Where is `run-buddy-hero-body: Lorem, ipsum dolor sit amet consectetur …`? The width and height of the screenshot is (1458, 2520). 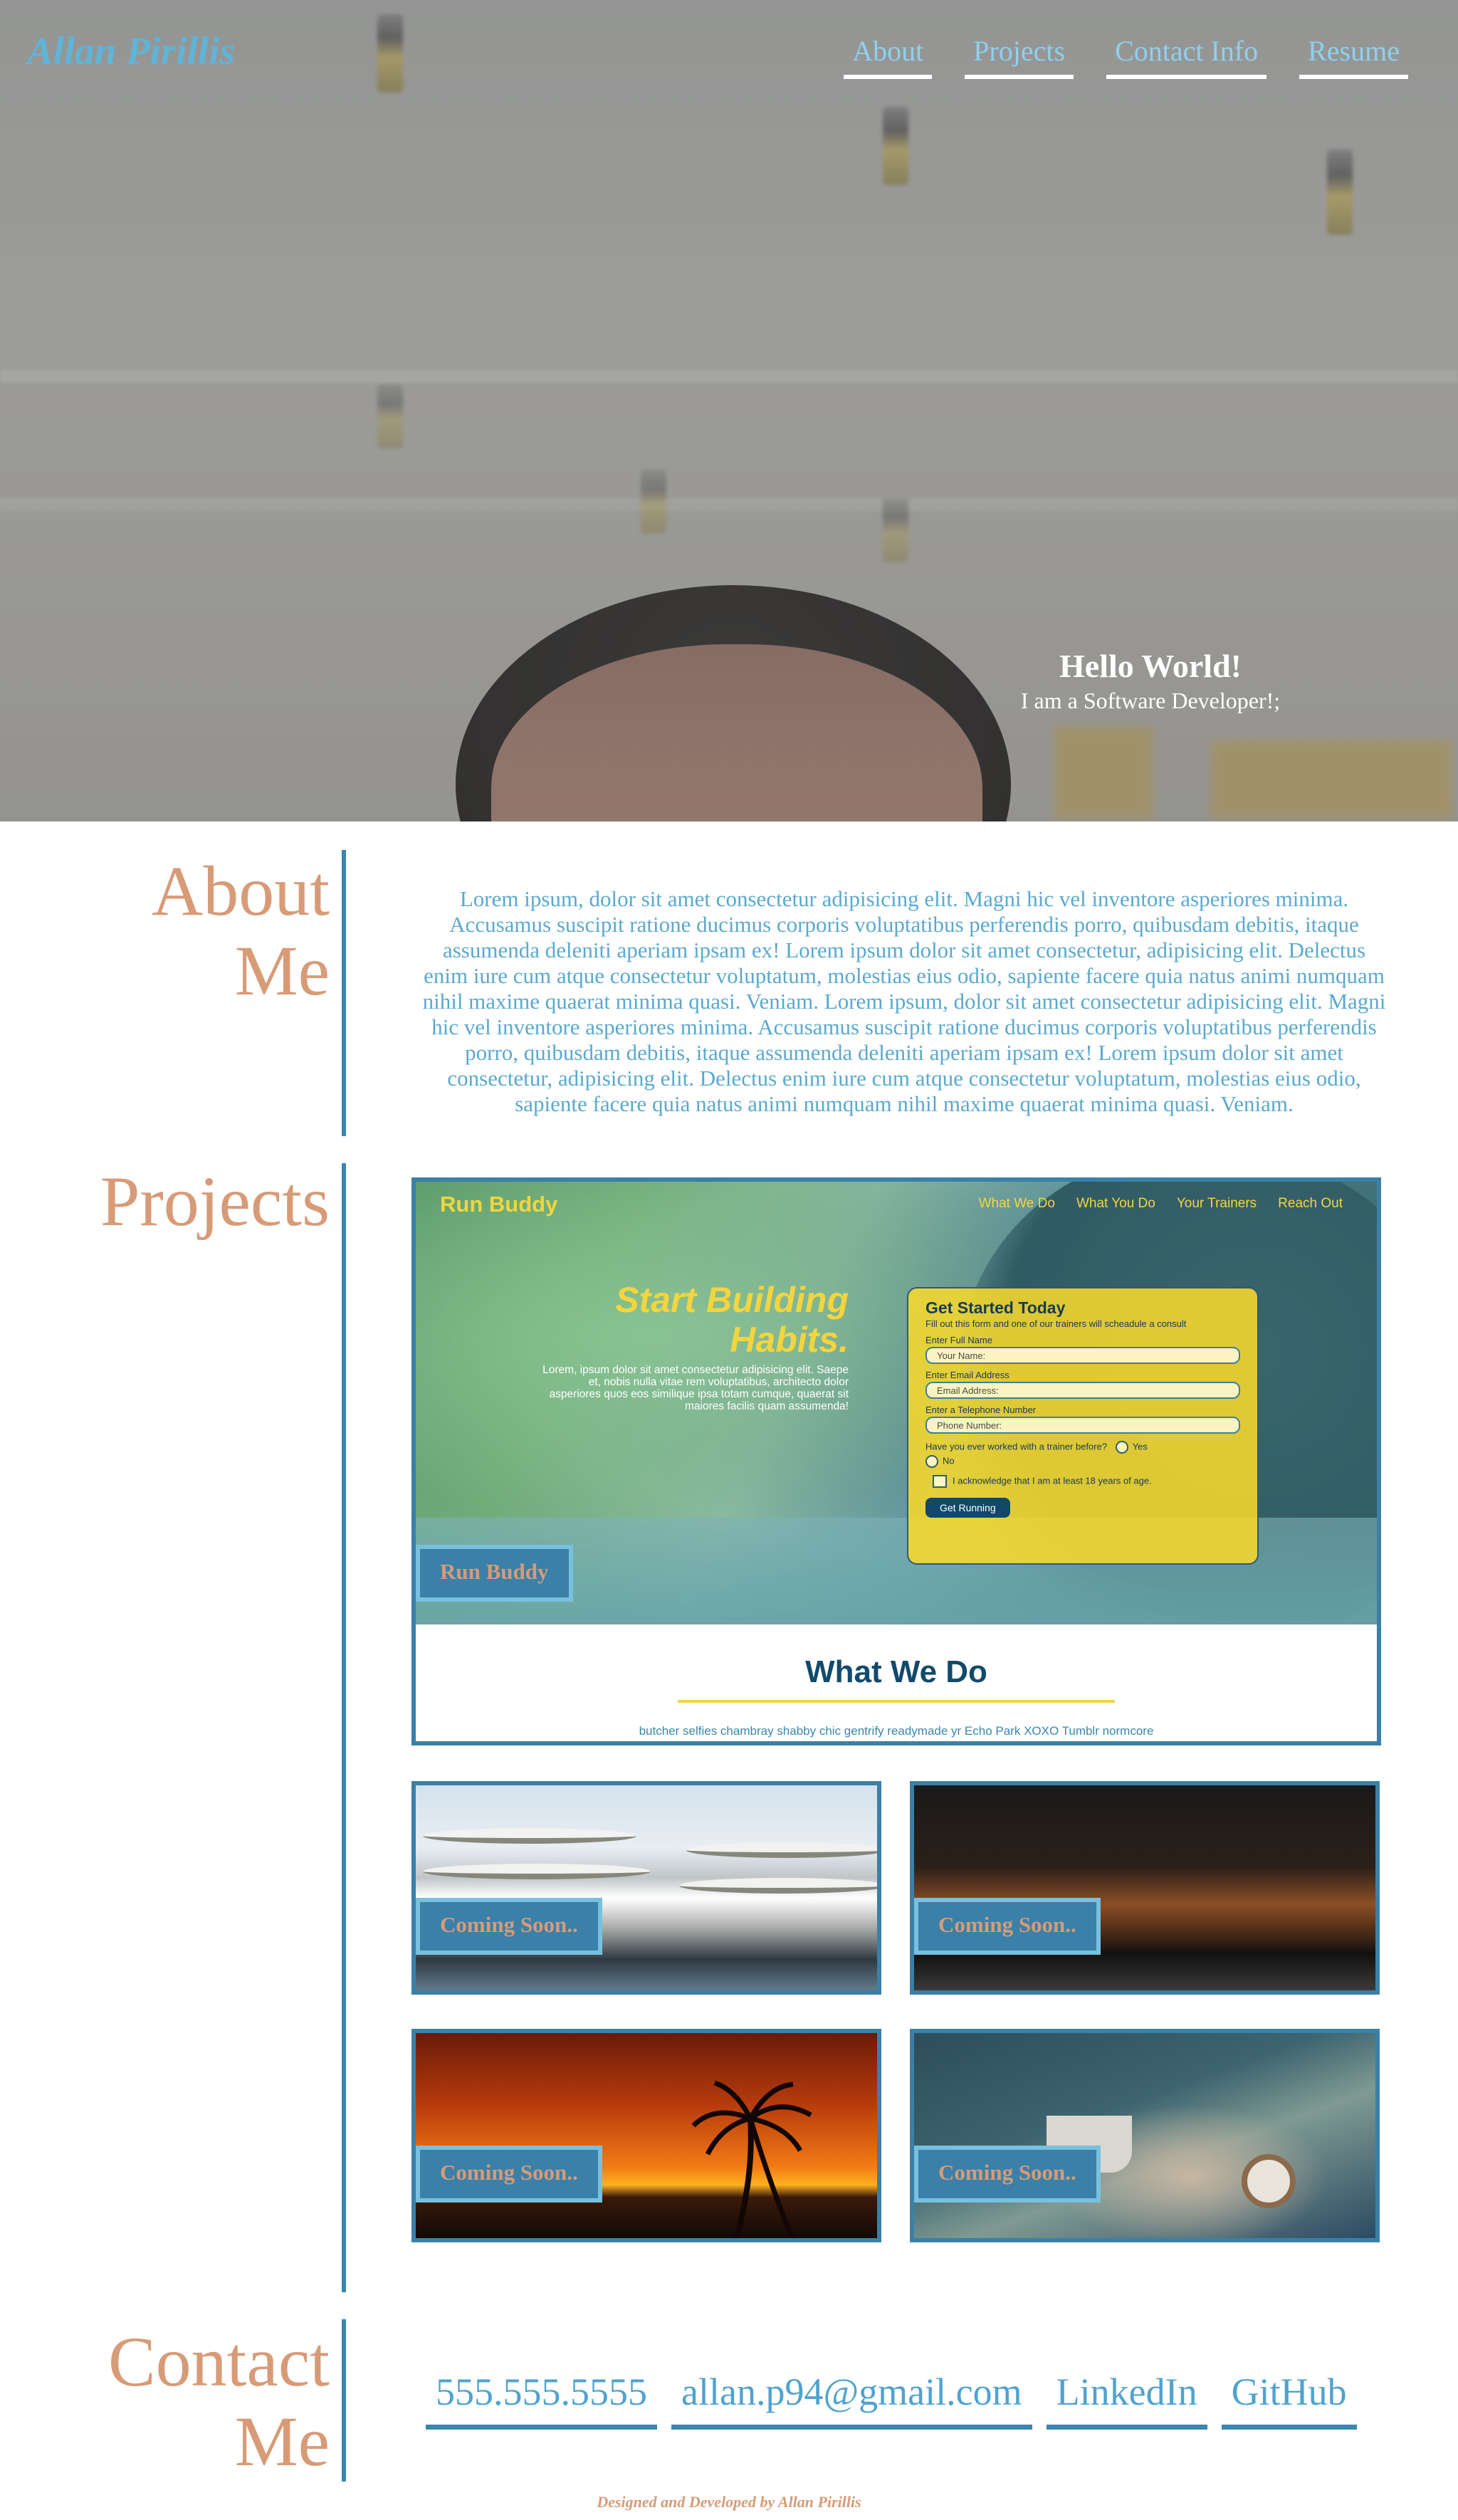 run-buddy-hero-body: Lorem, ipsum dolor sit amet consectetur … is located at coordinates (695, 1388).